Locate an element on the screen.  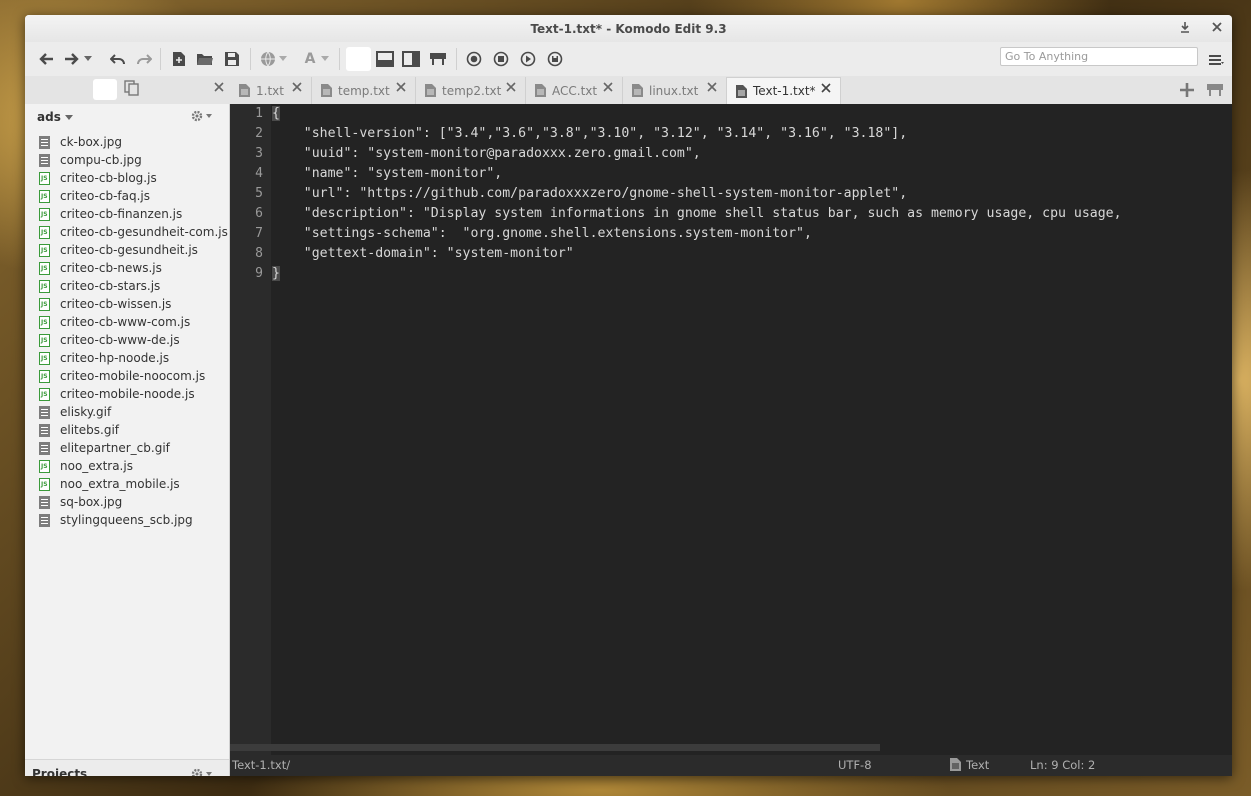
line-number: 2 is located at coordinates (259, 133).